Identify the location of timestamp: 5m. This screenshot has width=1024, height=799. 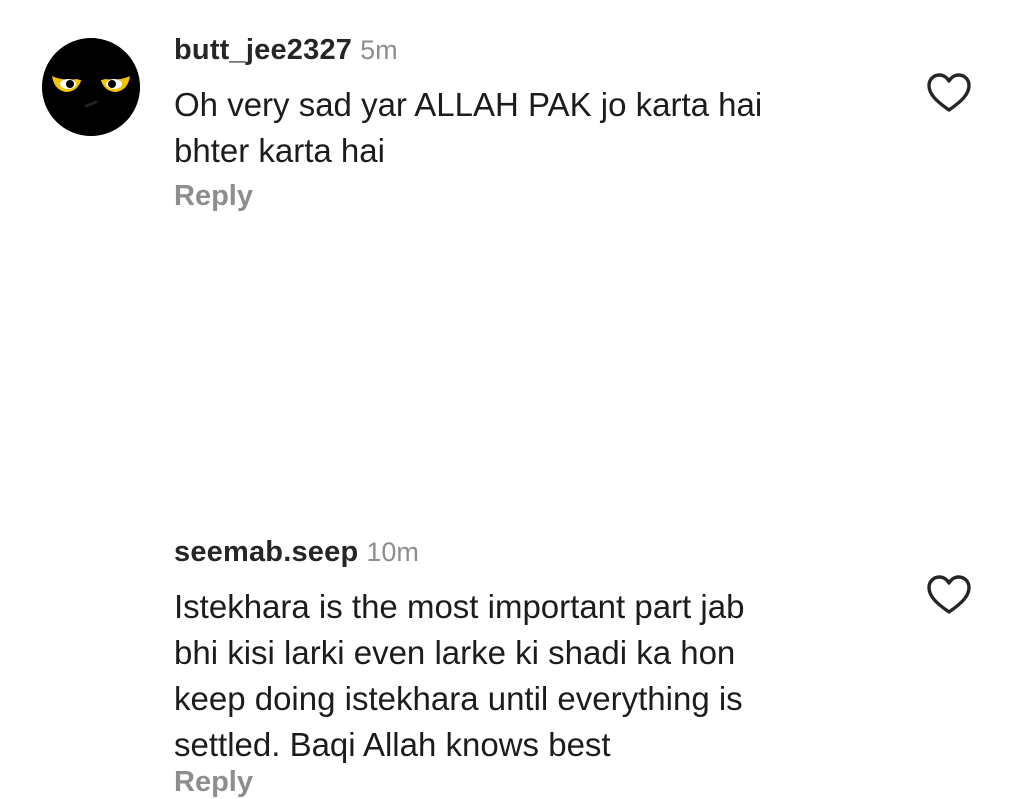
(379, 50).